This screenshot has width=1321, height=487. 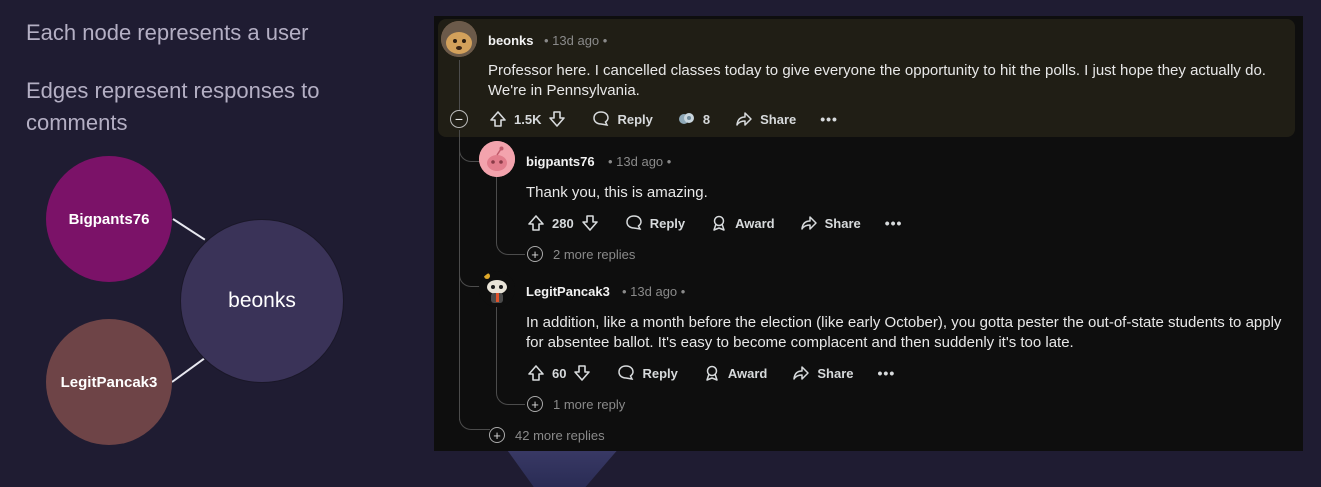 I want to click on thread-line-main, so click(x=459, y=86).